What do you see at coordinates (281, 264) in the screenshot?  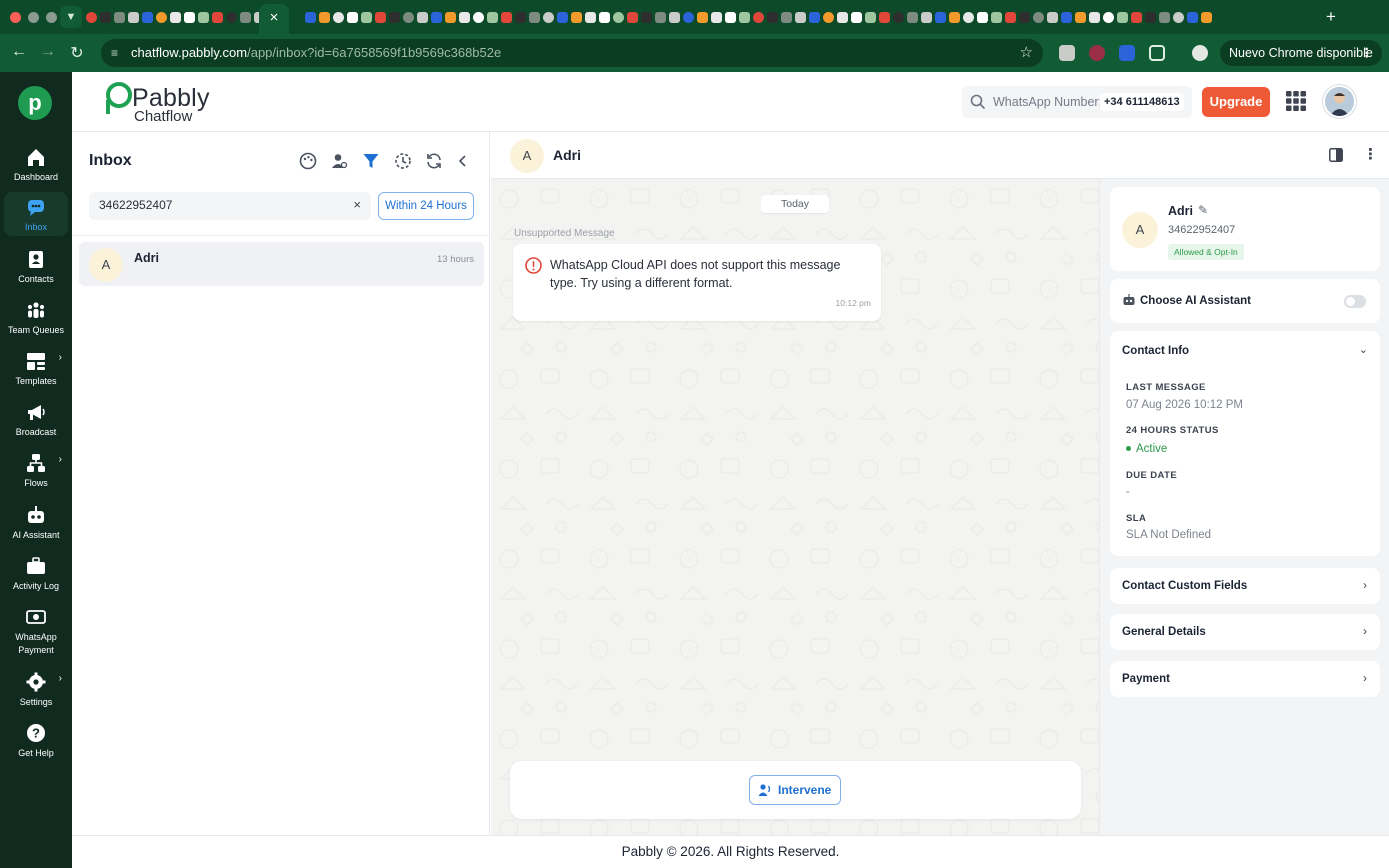 I see `conversation-list-item: A Adri 13 hours` at bounding box center [281, 264].